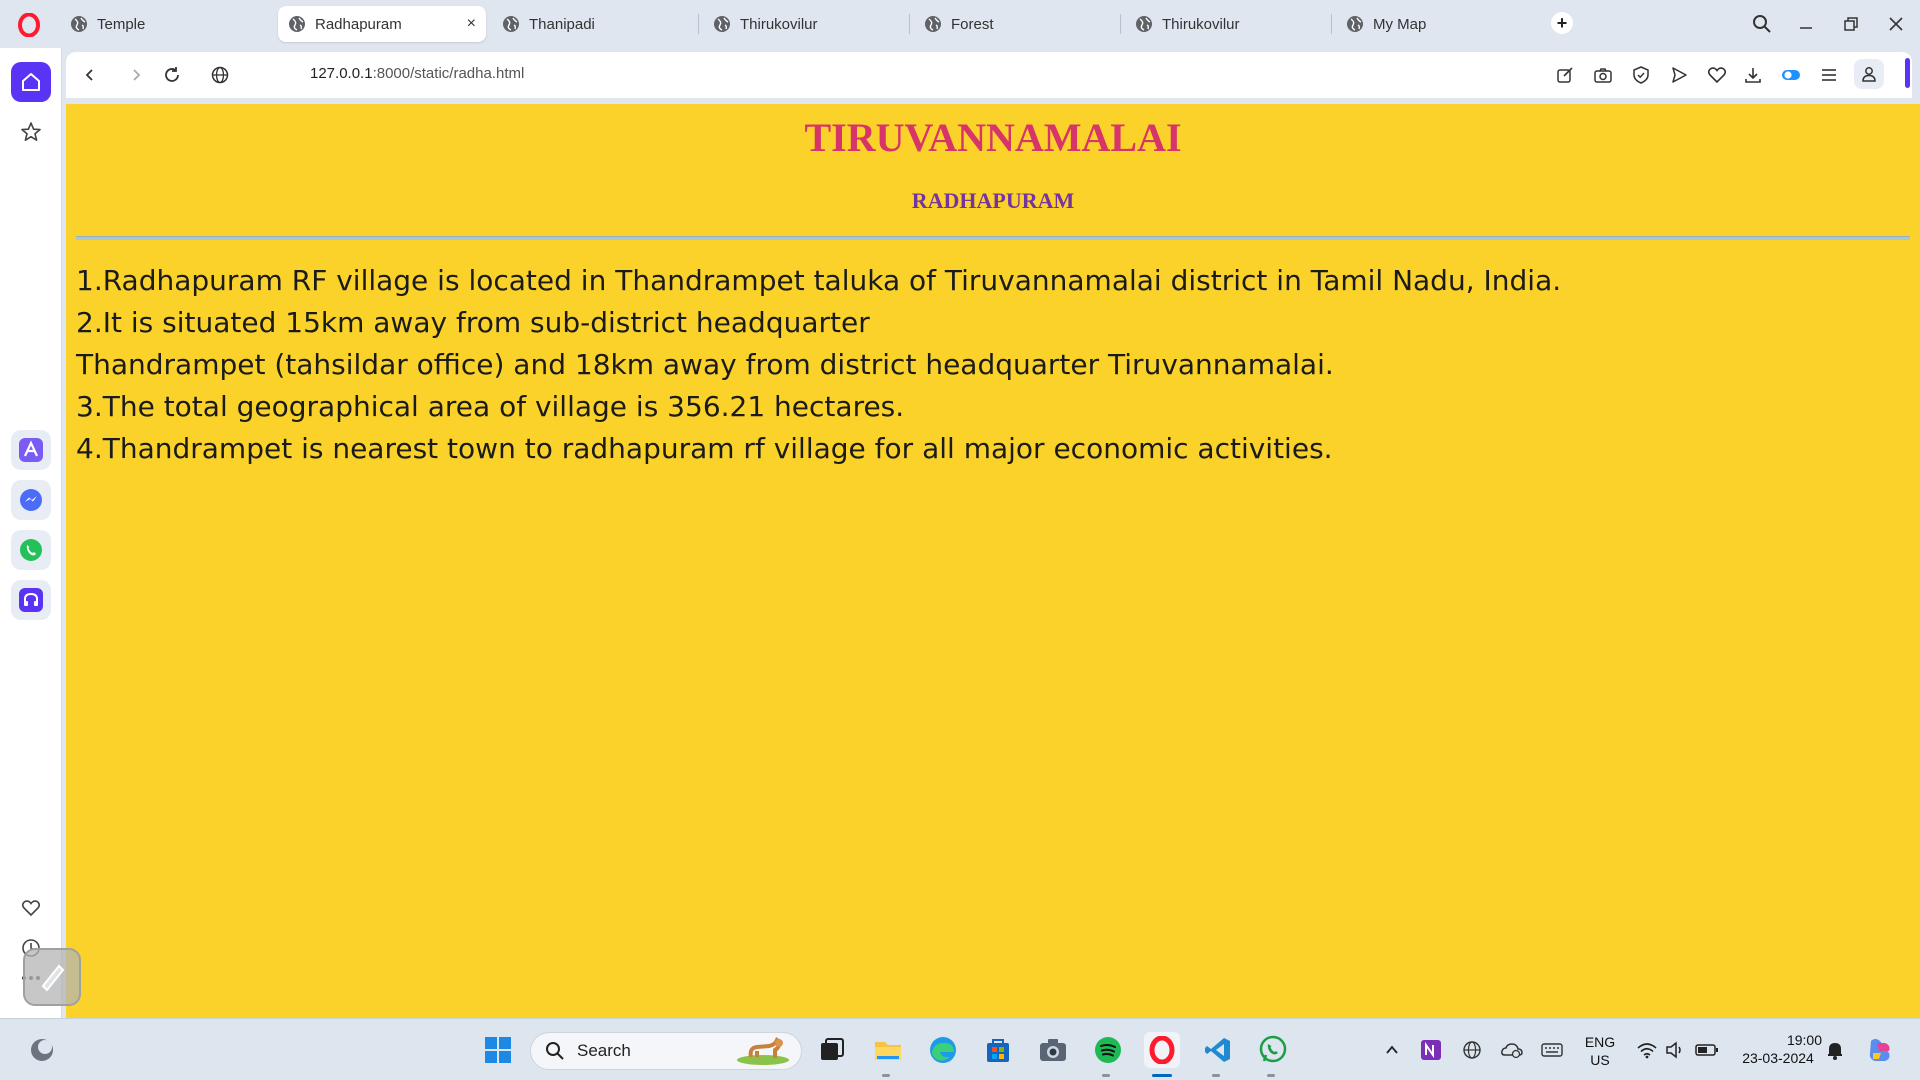 The width and height of the screenshot is (1920, 1080). Describe the element at coordinates (1778, 1058) in the screenshot. I see `clock-date: 23-03-2024` at that location.